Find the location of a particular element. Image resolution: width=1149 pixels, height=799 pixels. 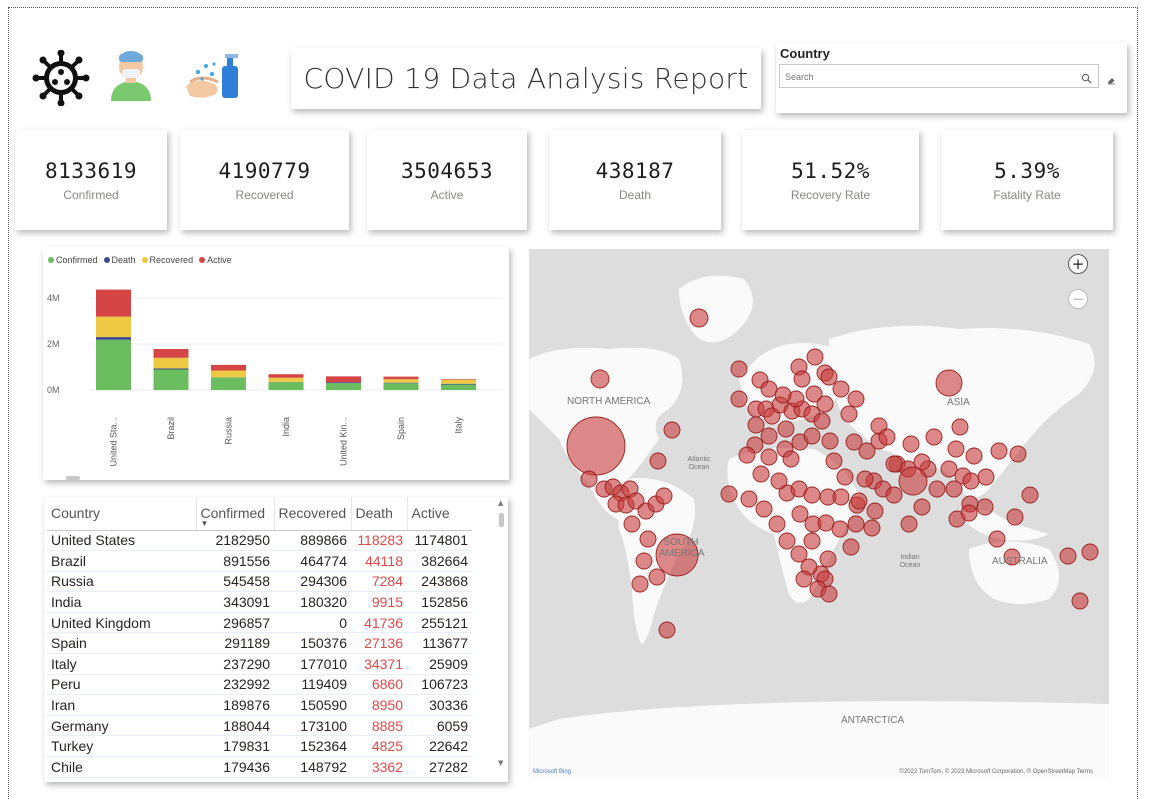

column-header-recovered: Recovered is located at coordinates (313, 514).